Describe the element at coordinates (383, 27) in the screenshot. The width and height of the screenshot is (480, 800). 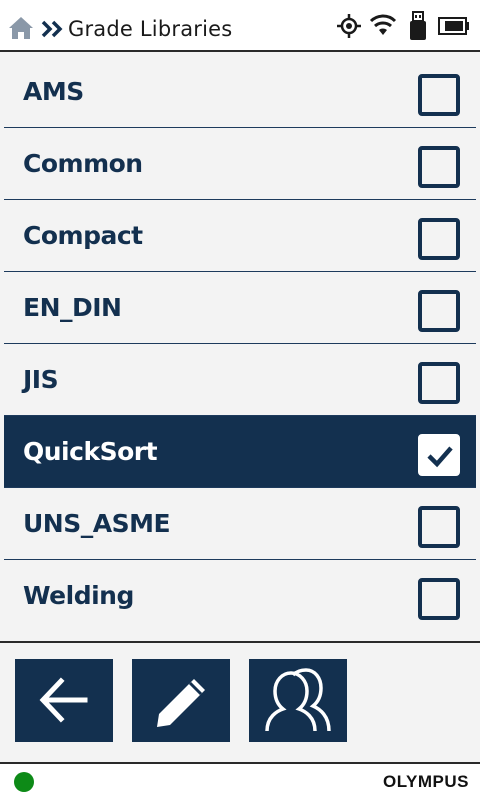
I see `wifi-icon` at that location.